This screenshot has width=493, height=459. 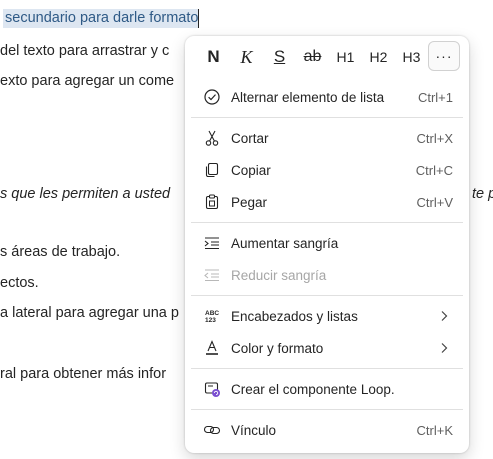 I want to click on text-color-icon, so click(x=212, y=348).